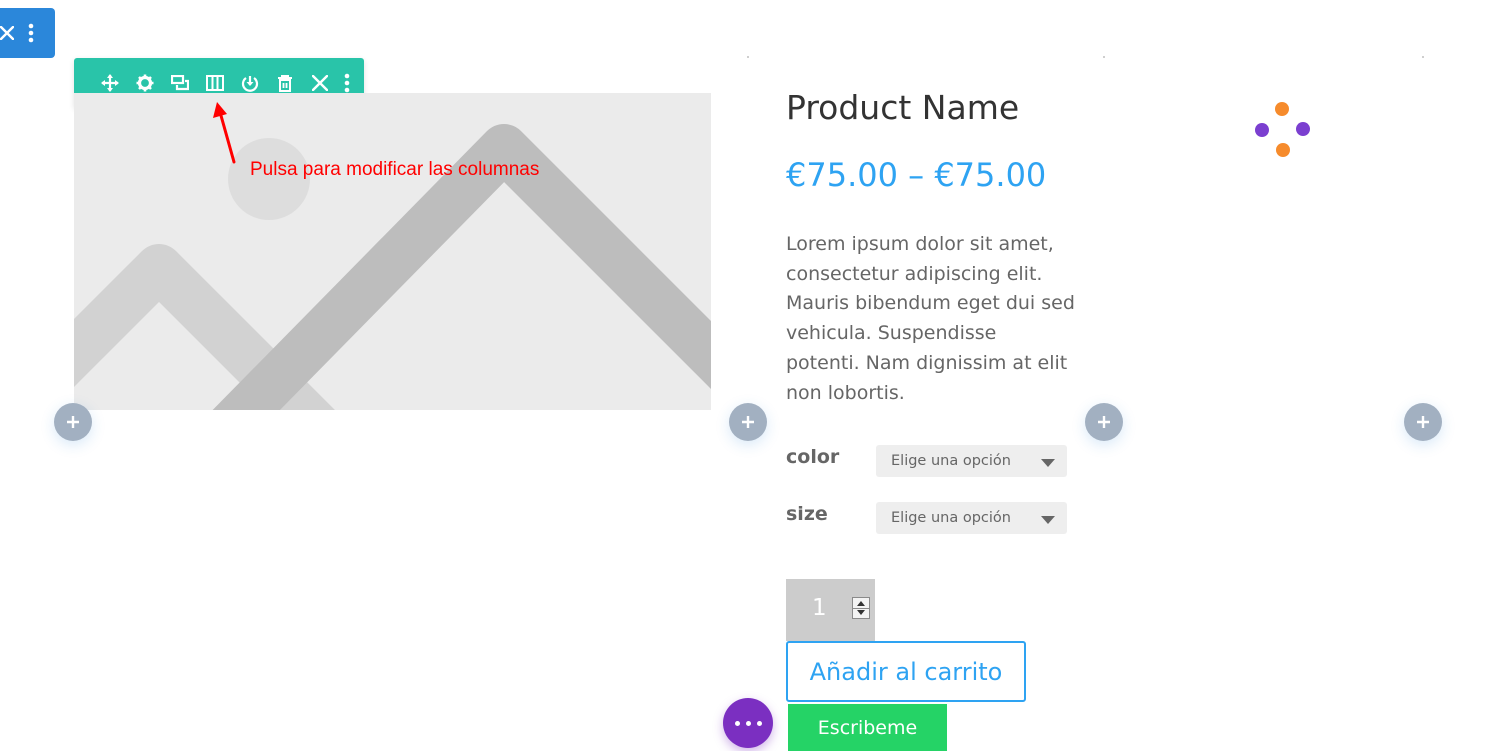 This screenshot has width=1495, height=751. I want to click on quantity-value: 1, so click(819, 608).